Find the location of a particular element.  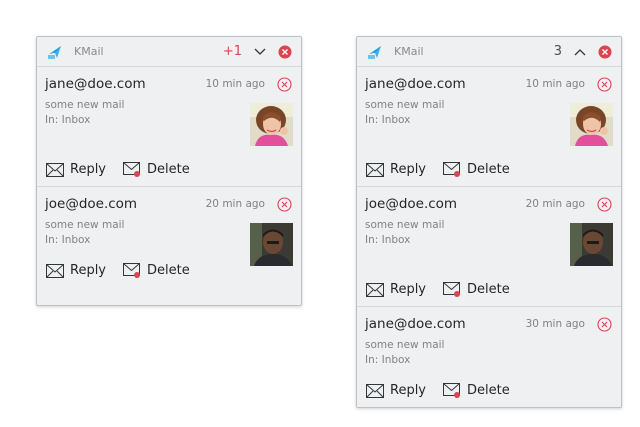

notification-time: 30 min ago is located at coordinates (555, 324).